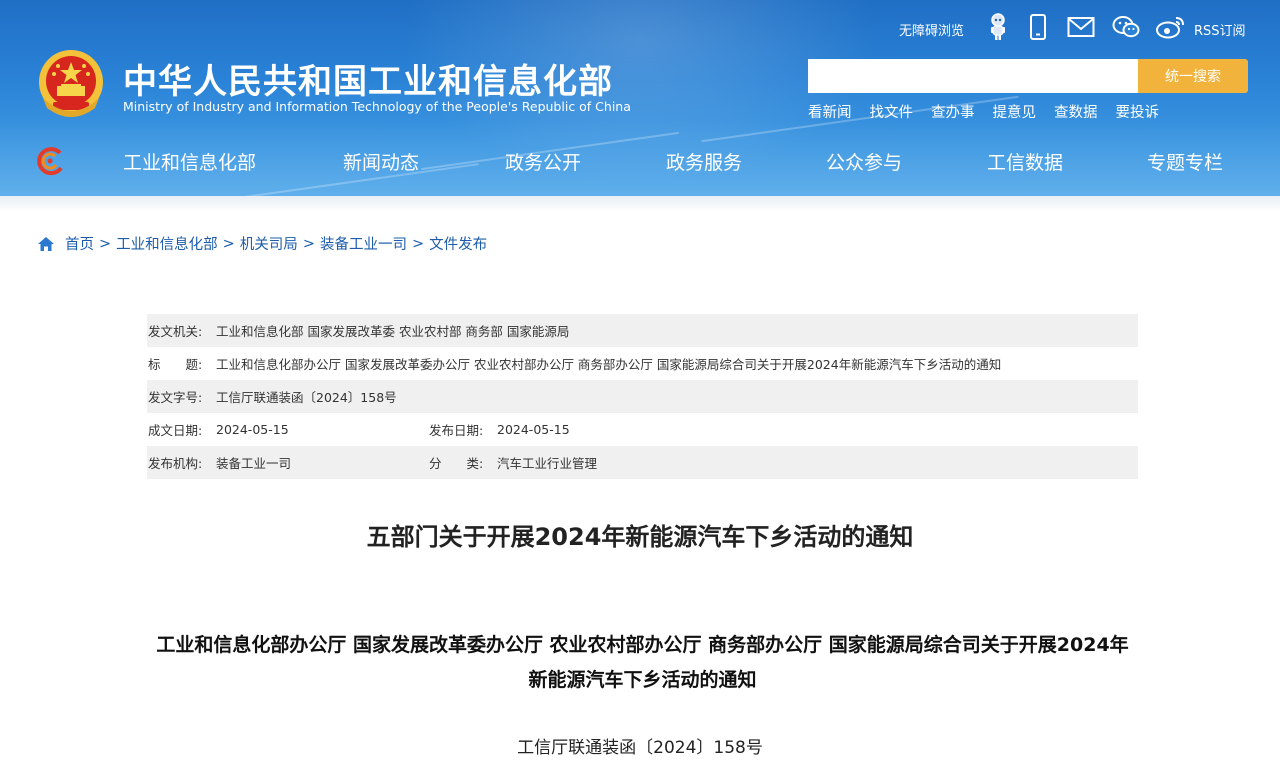 This screenshot has width=1280, height=769. I want to click on breadcrumb: 首页 > 工业和信息化部 > 机关司局 > 装备工业一司 > 文件发布, so click(262, 243).